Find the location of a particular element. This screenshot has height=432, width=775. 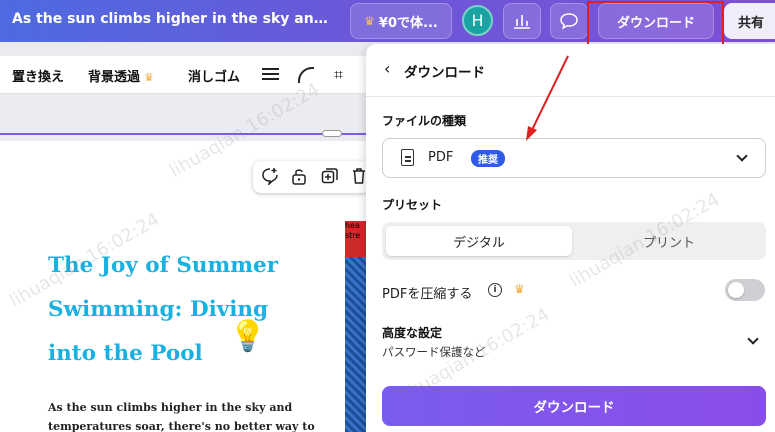

info-icon: i is located at coordinates (495, 290).